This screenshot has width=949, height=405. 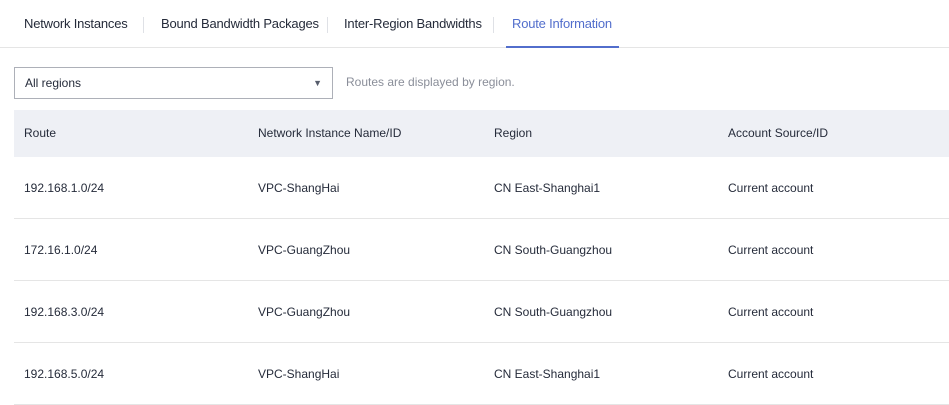 What do you see at coordinates (53, 83) in the screenshot?
I see `region-select-value: All regions` at bounding box center [53, 83].